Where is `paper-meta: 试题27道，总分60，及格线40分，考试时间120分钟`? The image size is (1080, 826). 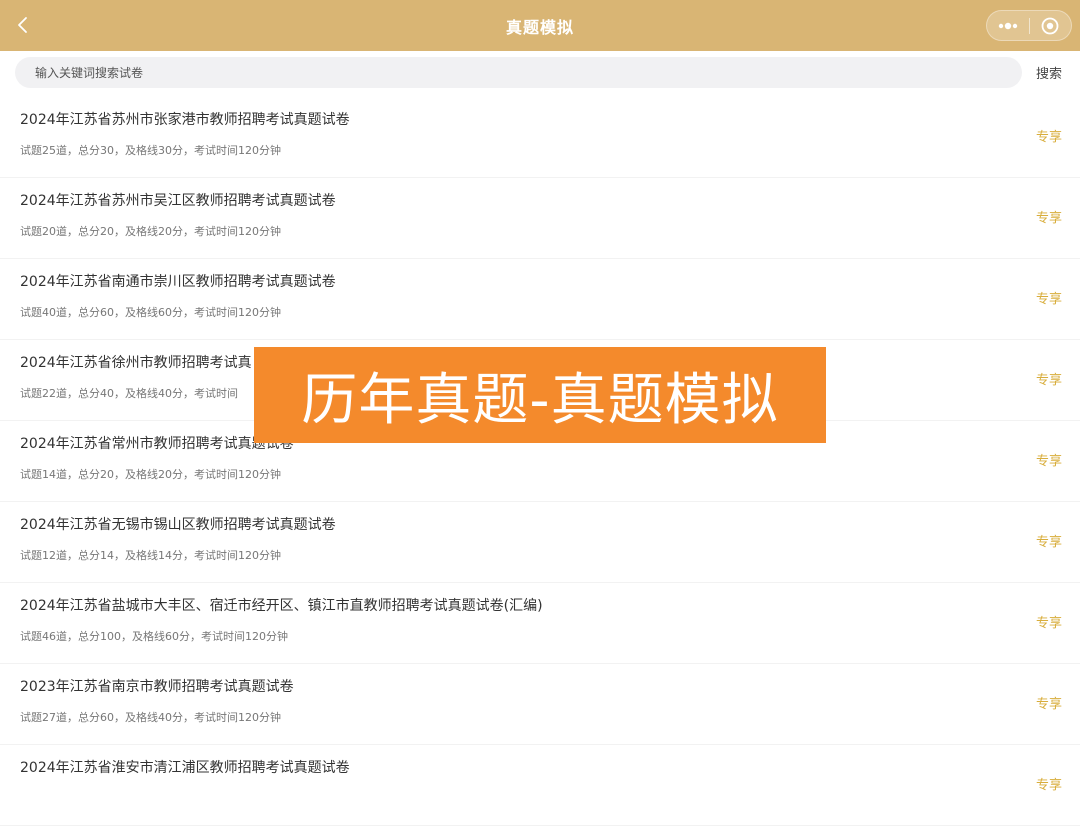
paper-meta: 试题27道，总分60，及格线40分，考试时间120分钟 is located at coordinates (150, 717).